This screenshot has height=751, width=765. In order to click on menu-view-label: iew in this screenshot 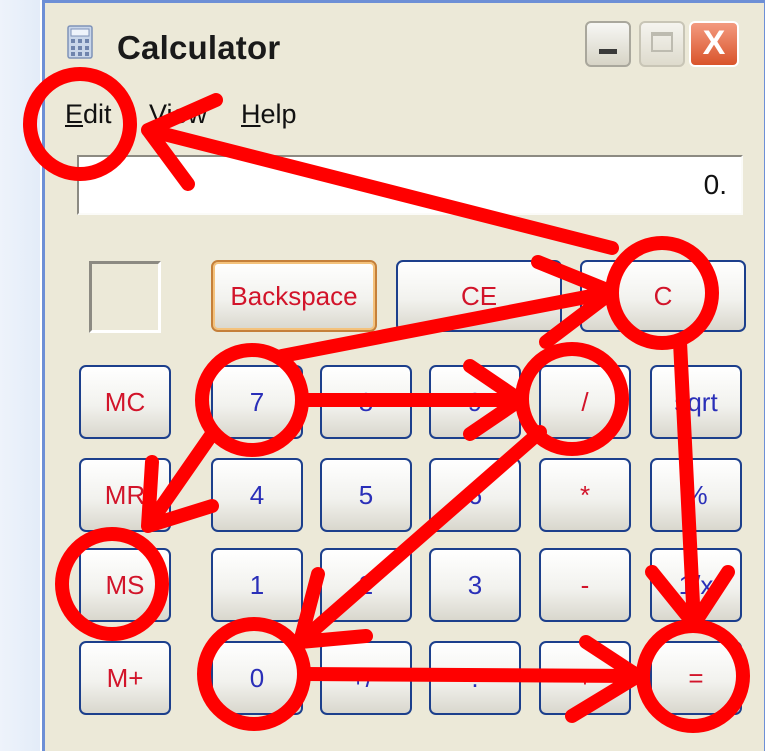, I will do `click(187, 114)`.